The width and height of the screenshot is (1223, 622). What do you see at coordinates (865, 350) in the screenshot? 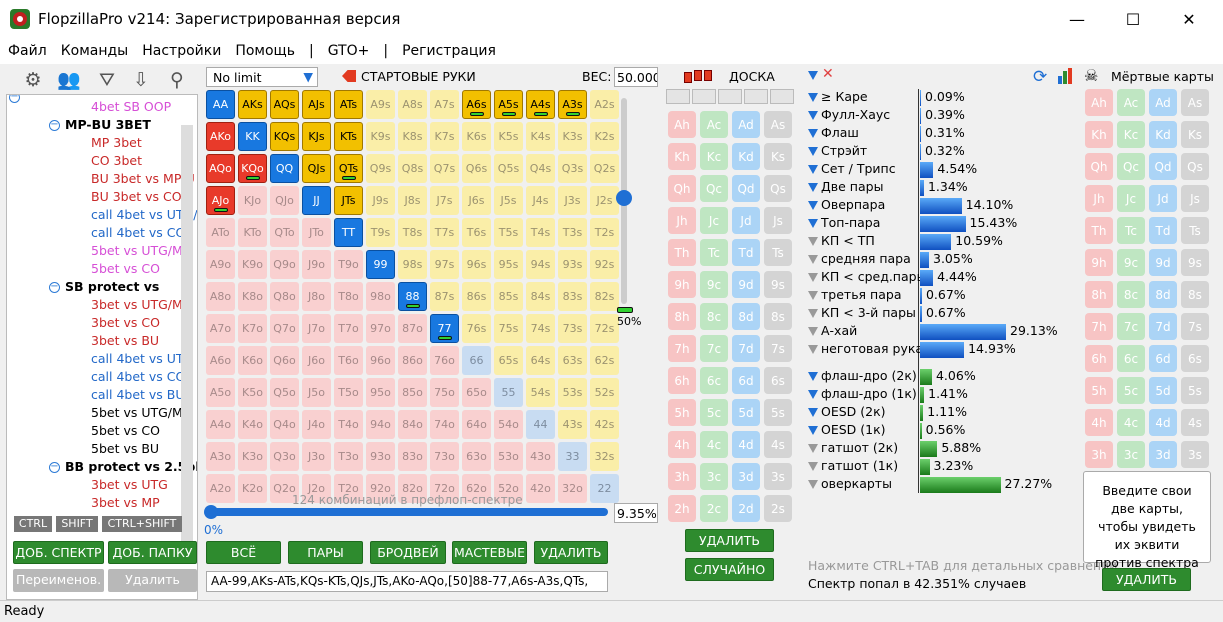
I see `stat-row: неготовая рука` at bounding box center [865, 350].